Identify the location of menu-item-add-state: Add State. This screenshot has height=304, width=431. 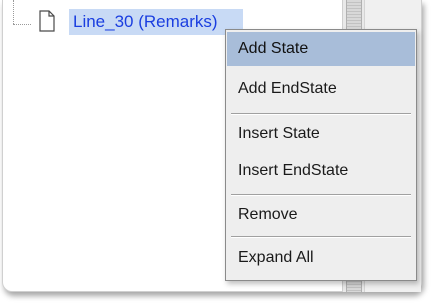
(321, 49).